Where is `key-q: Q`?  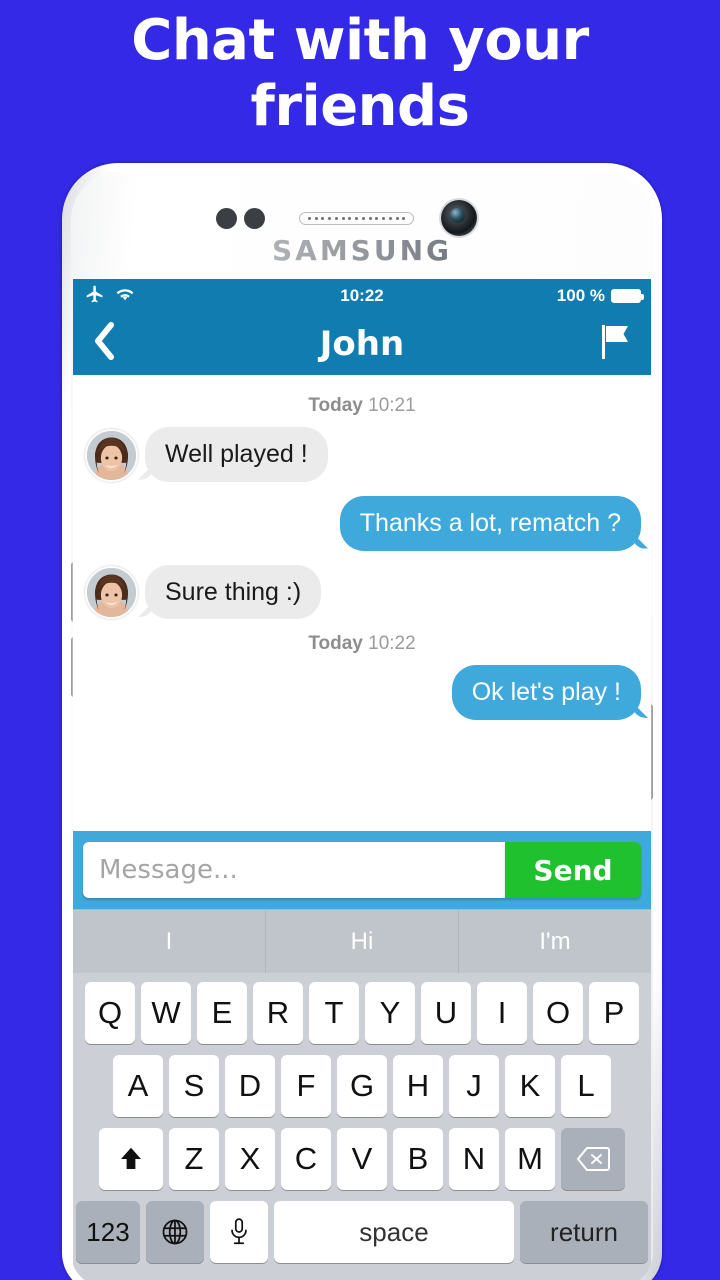 key-q: Q is located at coordinates (110, 1013).